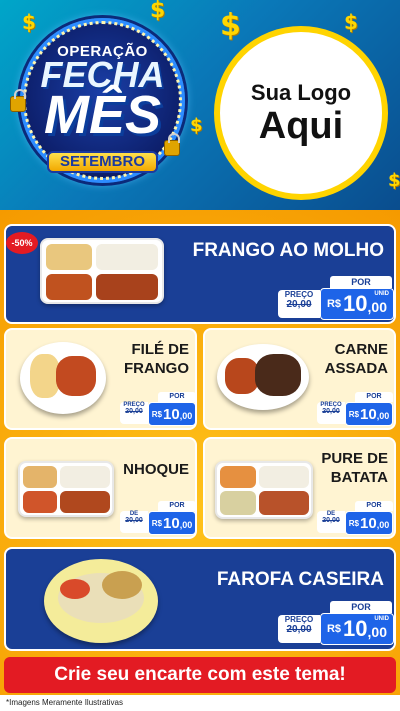 This screenshot has width=400, height=711. What do you see at coordinates (301, 92) in the screenshot?
I see `logo-line1: Sua Logo` at bounding box center [301, 92].